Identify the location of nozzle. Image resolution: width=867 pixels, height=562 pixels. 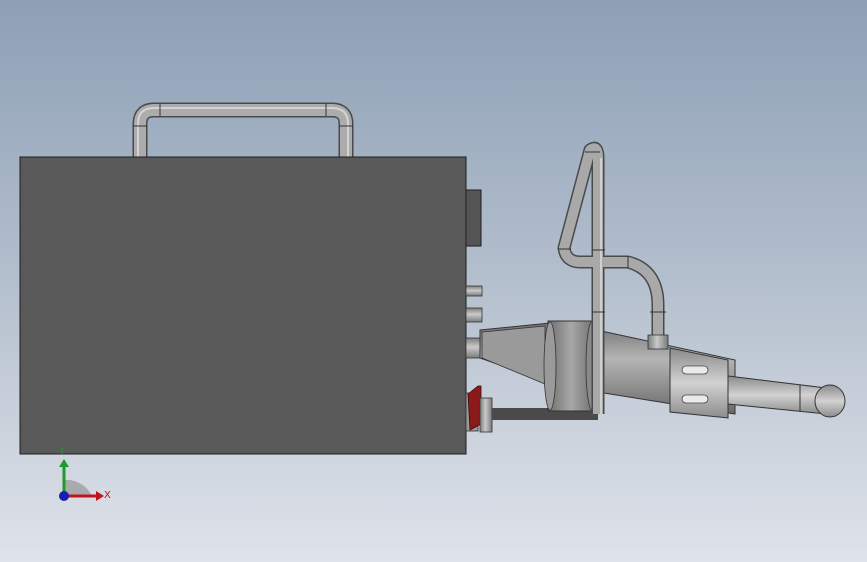
(699, 383).